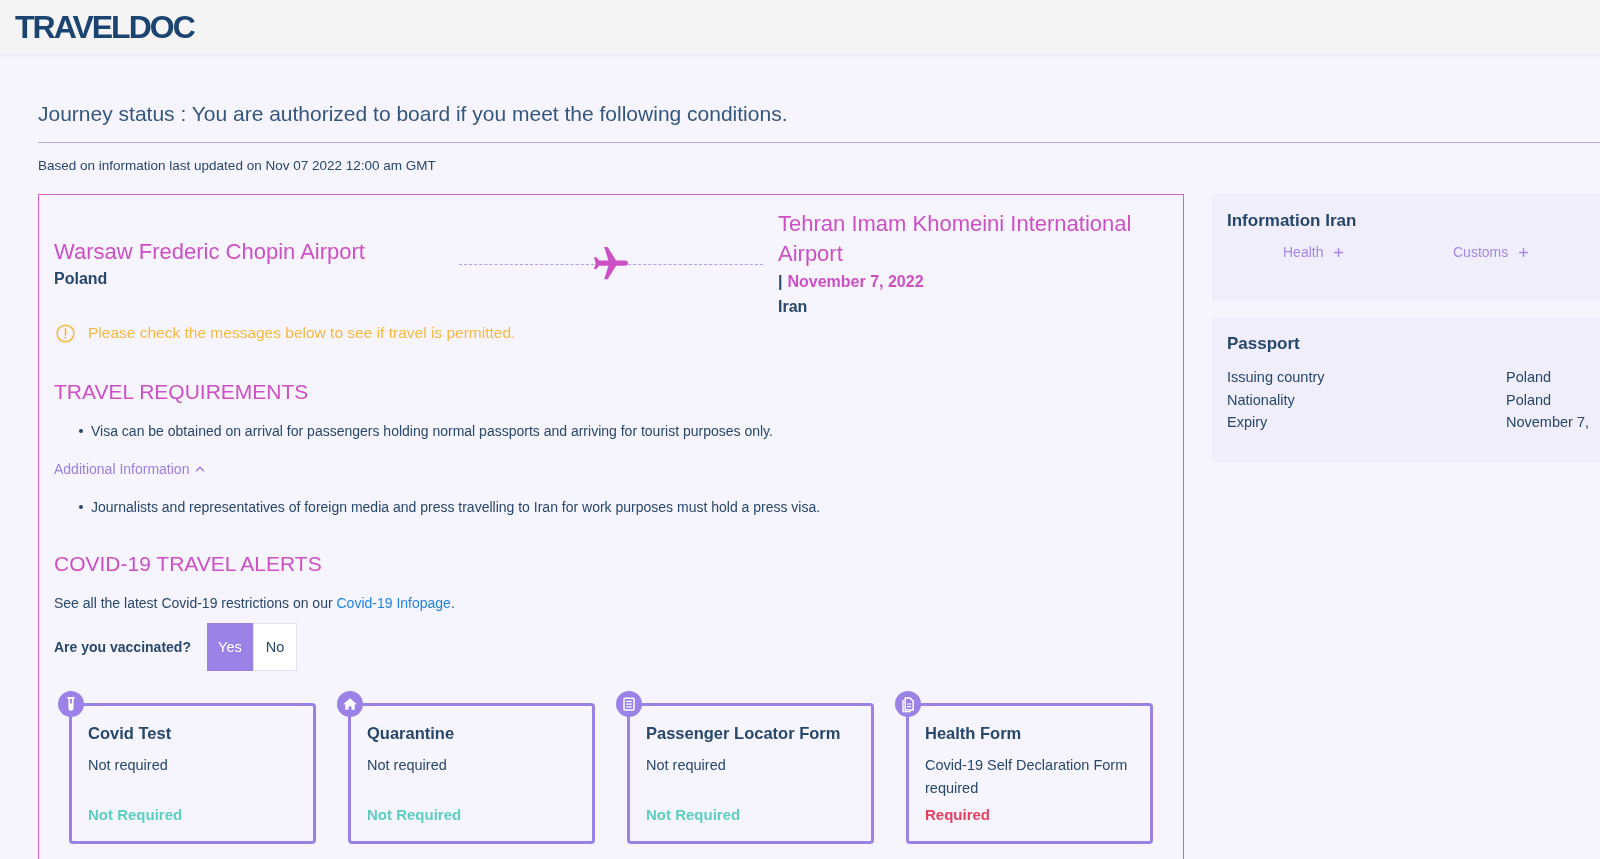 Image resolution: width=1600 pixels, height=859 pixels. What do you see at coordinates (456, 507) in the screenshot?
I see `requirement-text: Journalists and representatives of foreign media and press travelling to Iran for work purposes must hold a press visa.` at bounding box center [456, 507].